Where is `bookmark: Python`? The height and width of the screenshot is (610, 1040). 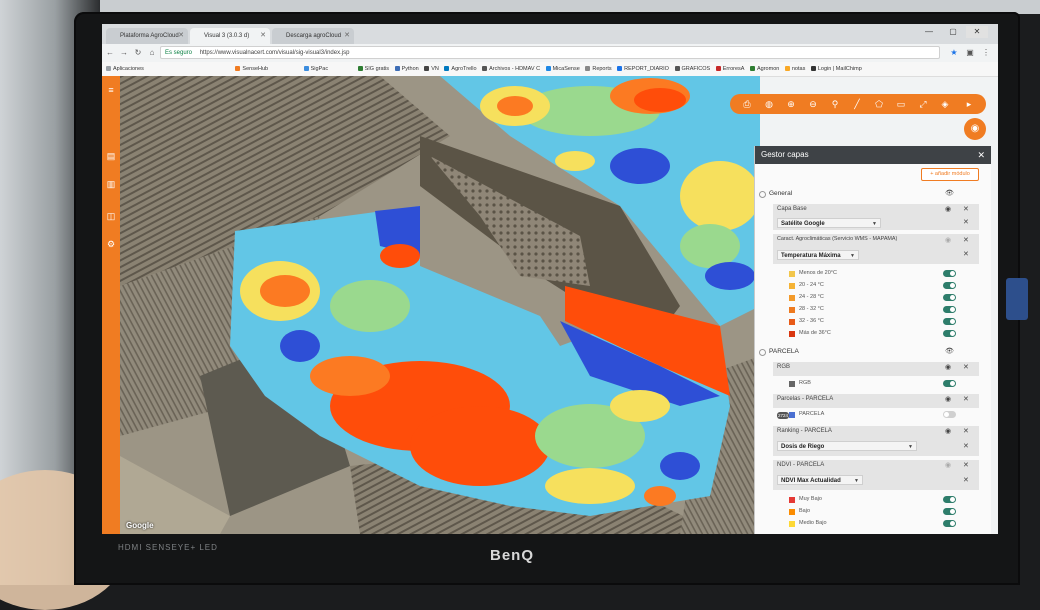 bookmark: Python is located at coordinates (406, 69).